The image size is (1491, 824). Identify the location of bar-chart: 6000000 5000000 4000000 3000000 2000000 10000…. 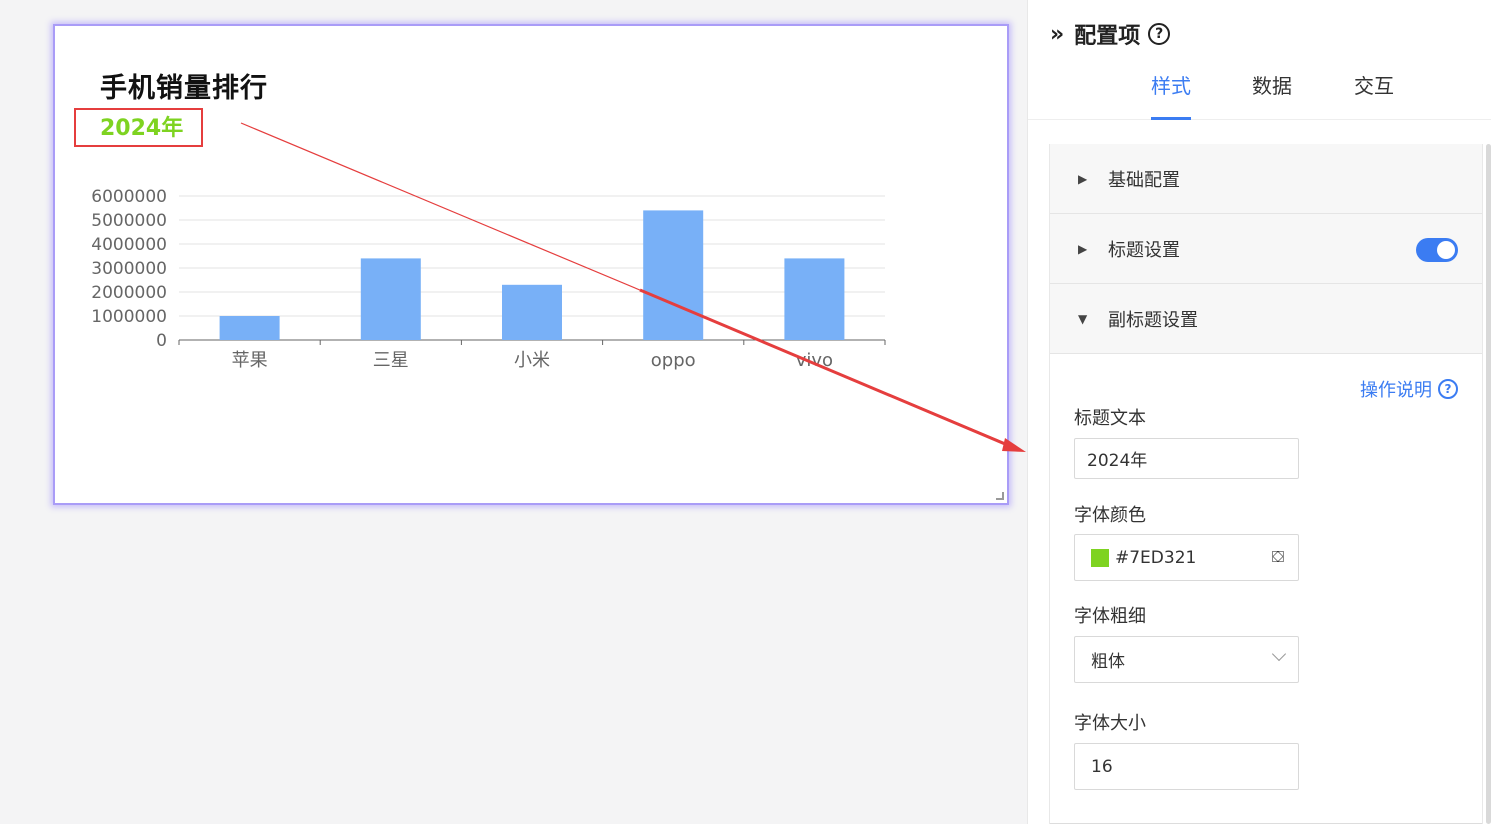
(488, 279).